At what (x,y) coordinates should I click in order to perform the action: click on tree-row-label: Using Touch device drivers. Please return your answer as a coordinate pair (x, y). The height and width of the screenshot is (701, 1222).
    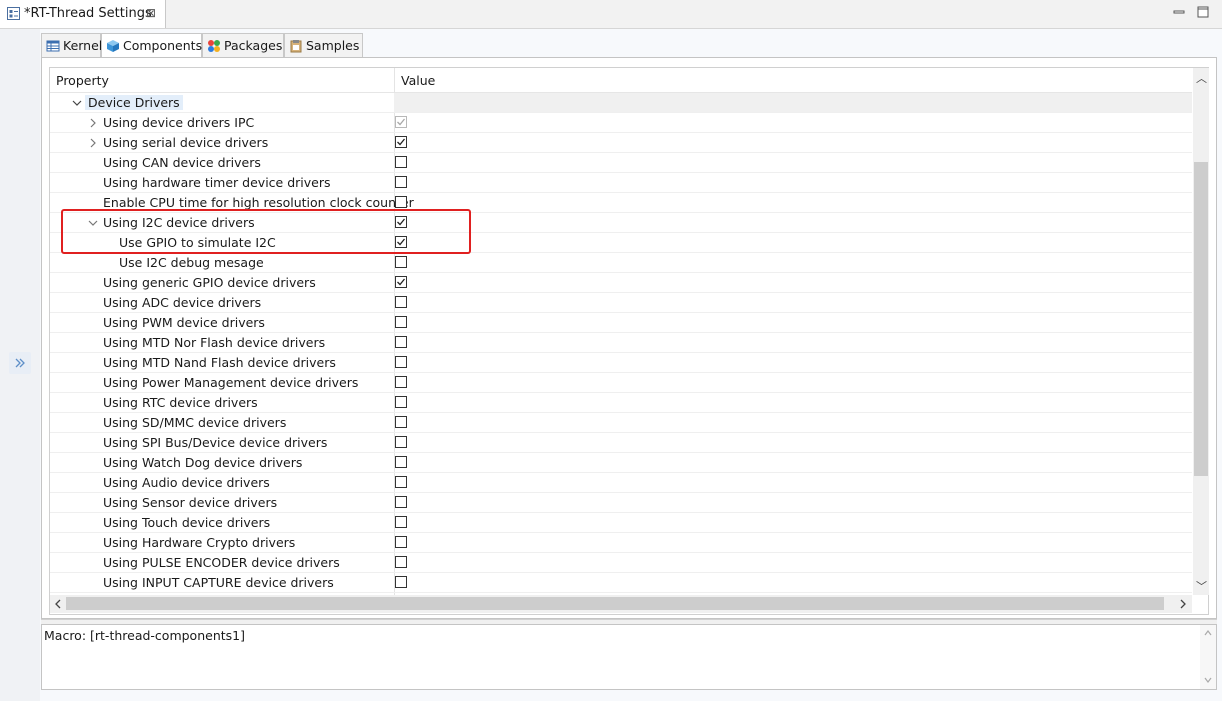
    Looking at the image, I should click on (187, 522).